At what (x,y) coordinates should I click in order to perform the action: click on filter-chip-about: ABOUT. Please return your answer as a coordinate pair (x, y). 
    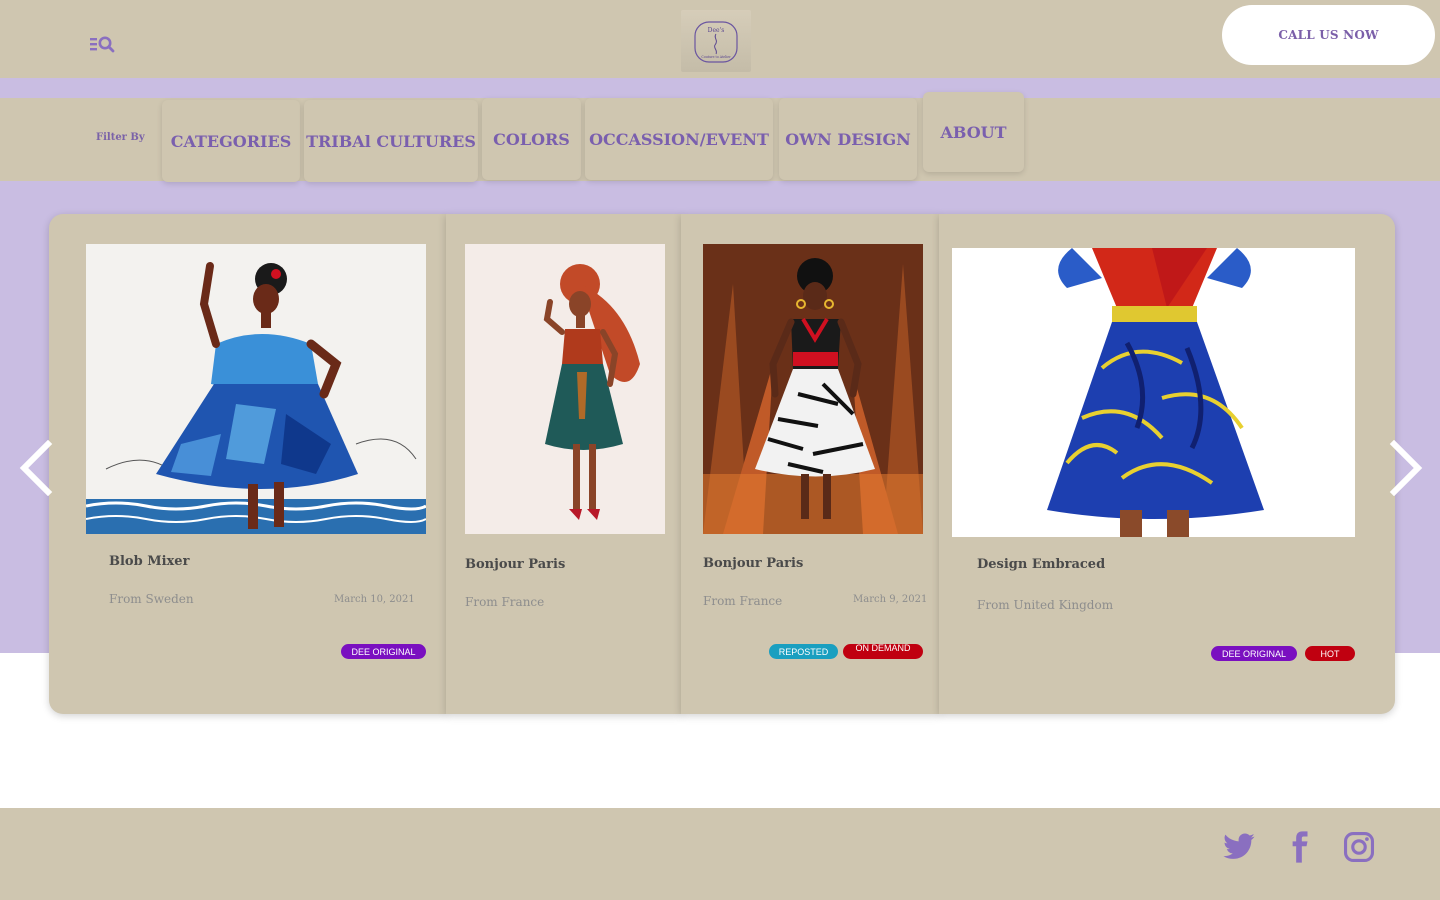
    Looking at the image, I should click on (973, 132).